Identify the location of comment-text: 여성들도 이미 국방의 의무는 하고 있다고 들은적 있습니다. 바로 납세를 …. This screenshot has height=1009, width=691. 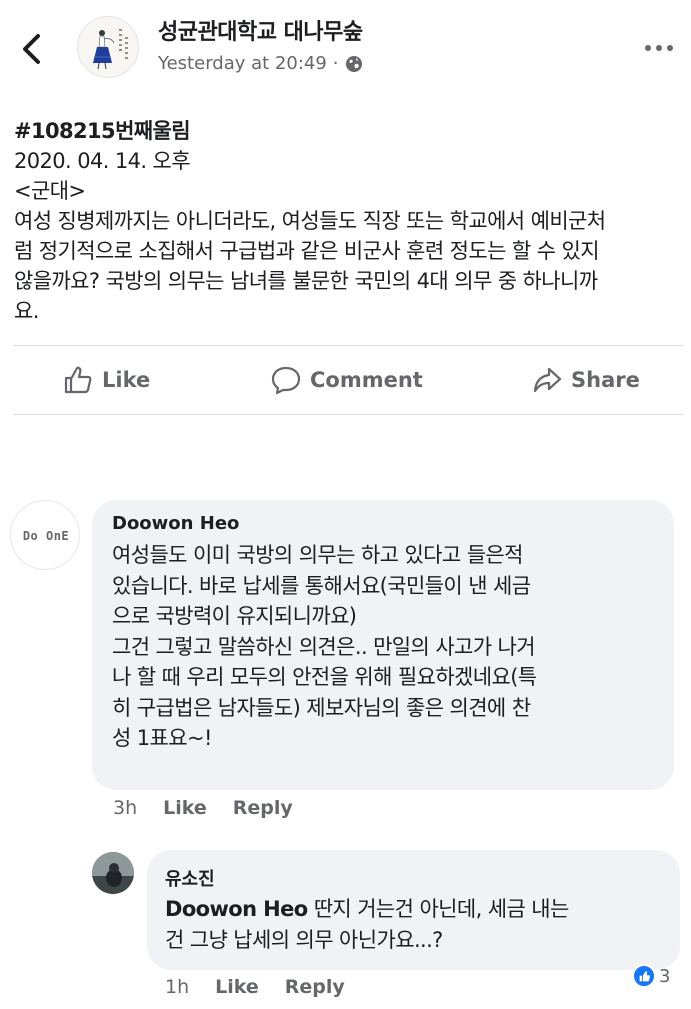
(324, 647).